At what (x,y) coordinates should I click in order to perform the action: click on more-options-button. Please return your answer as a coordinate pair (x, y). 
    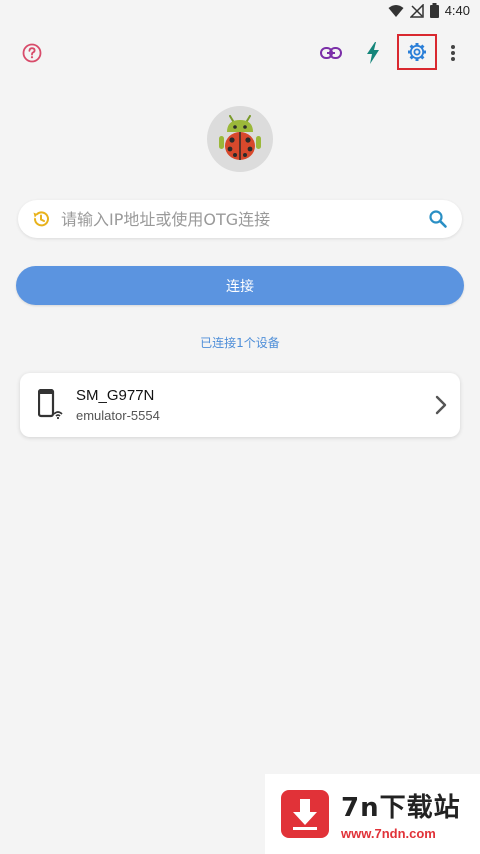
    Looking at the image, I should click on (453, 53).